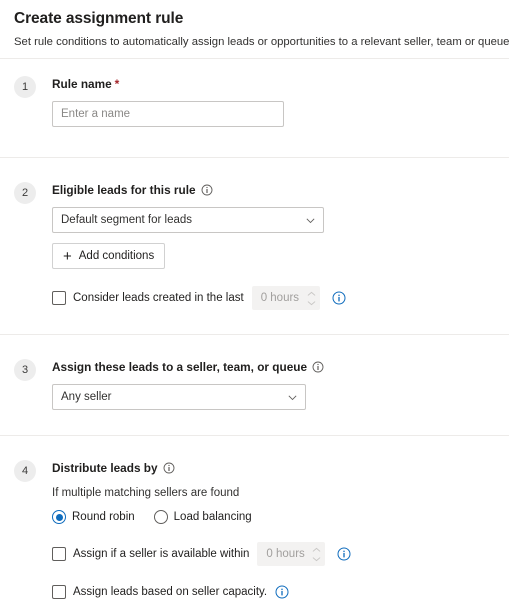 The width and height of the screenshot is (509, 600). I want to click on distribute-helper-text: If multiple matching sellers are found, so click(146, 493).